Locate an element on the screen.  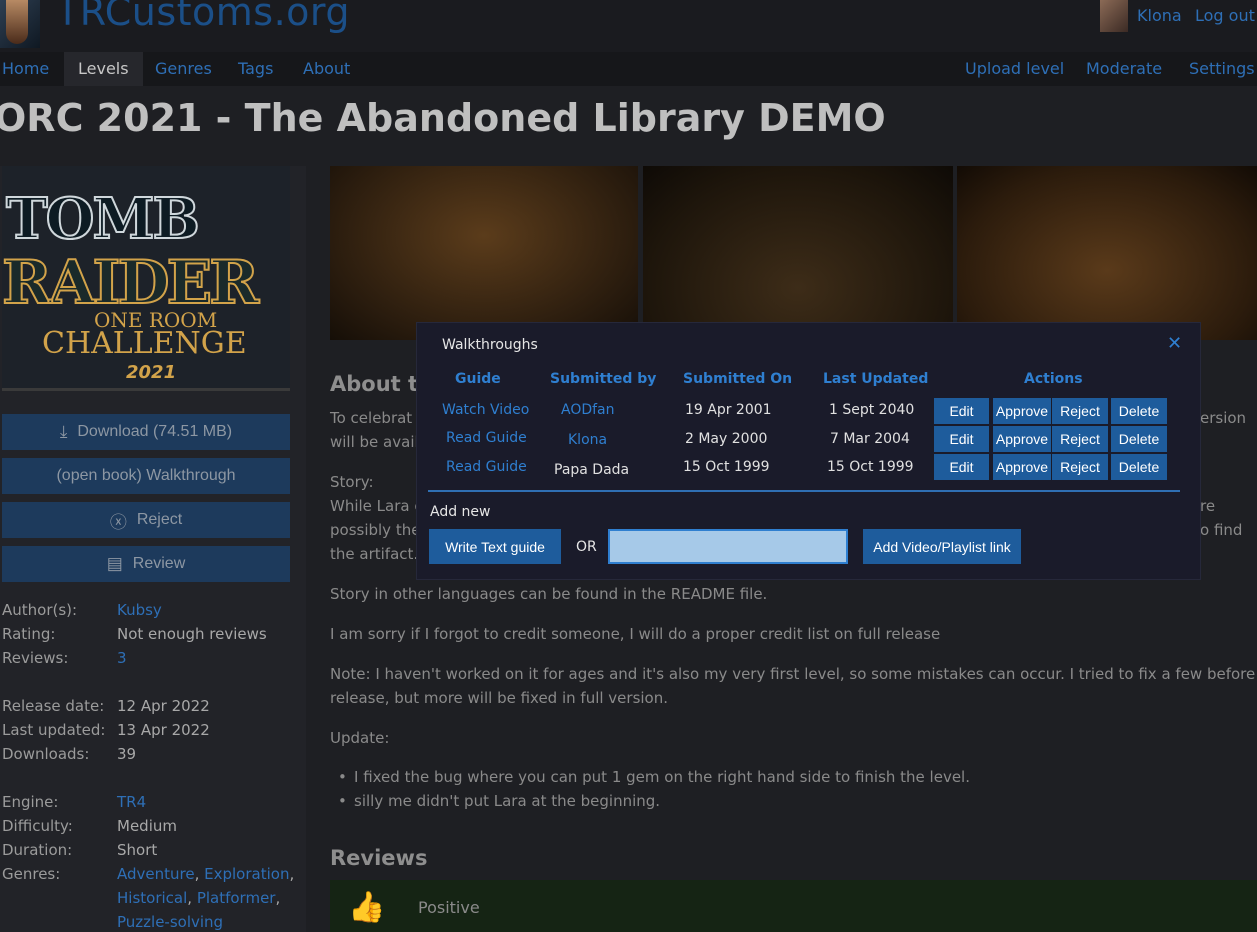
nav-about: About is located at coordinates (326, 69).